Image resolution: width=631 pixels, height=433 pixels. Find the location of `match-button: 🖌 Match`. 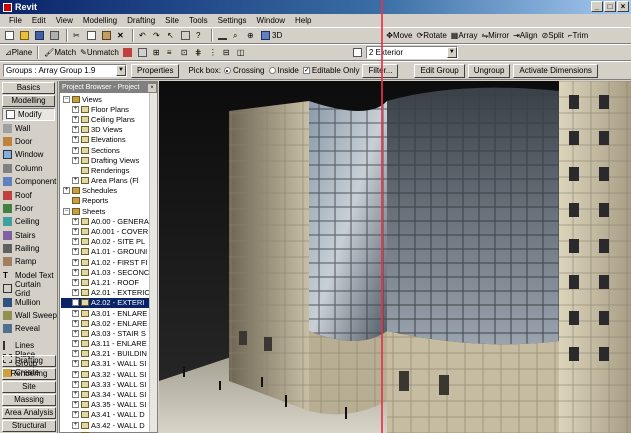

match-button: 🖌 Match is located at coordinates (60, 53).